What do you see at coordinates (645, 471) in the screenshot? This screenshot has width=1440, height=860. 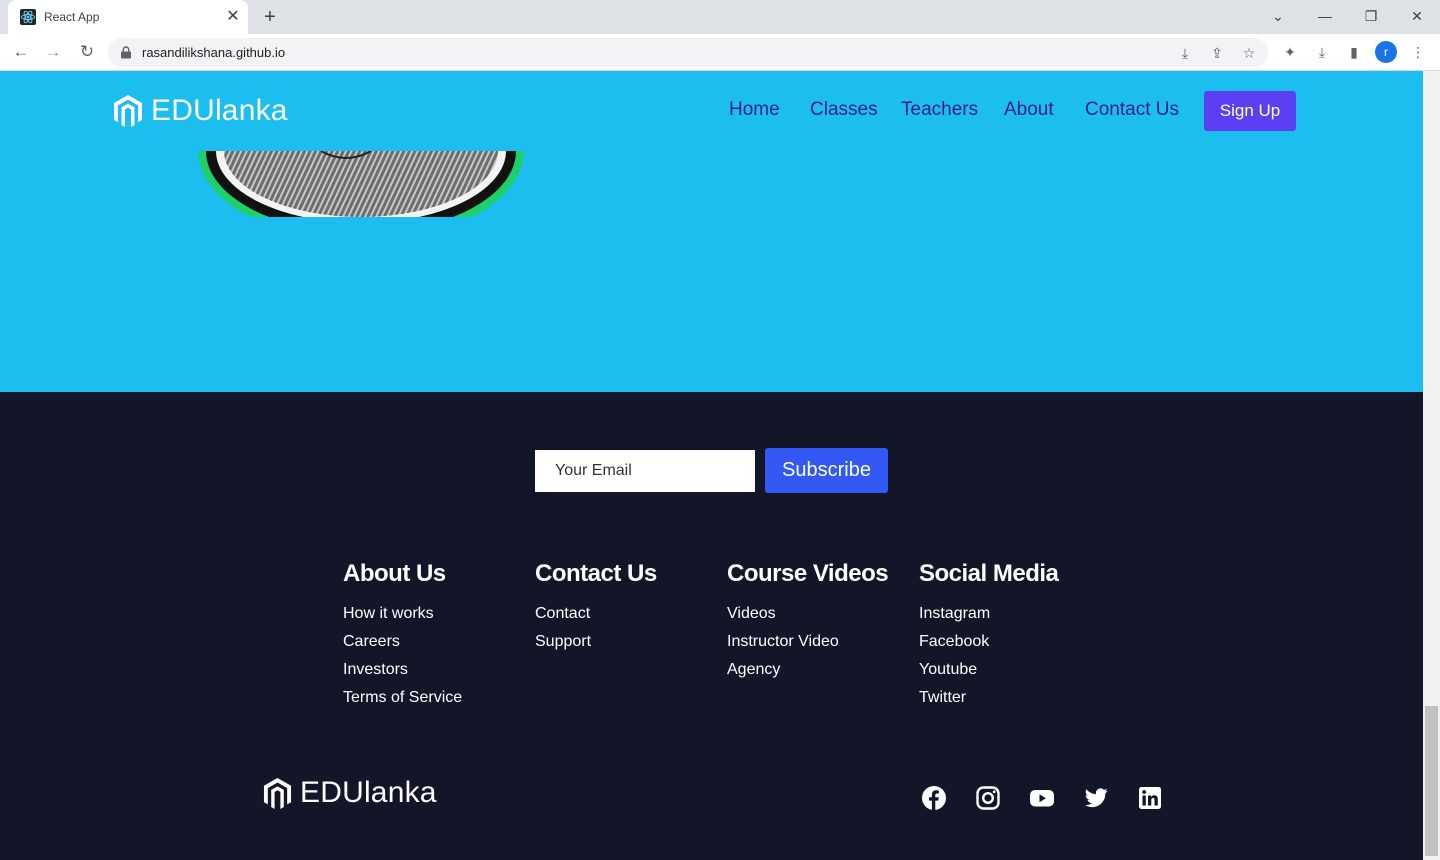 I see `email-input` at bounding box center [645, 471].